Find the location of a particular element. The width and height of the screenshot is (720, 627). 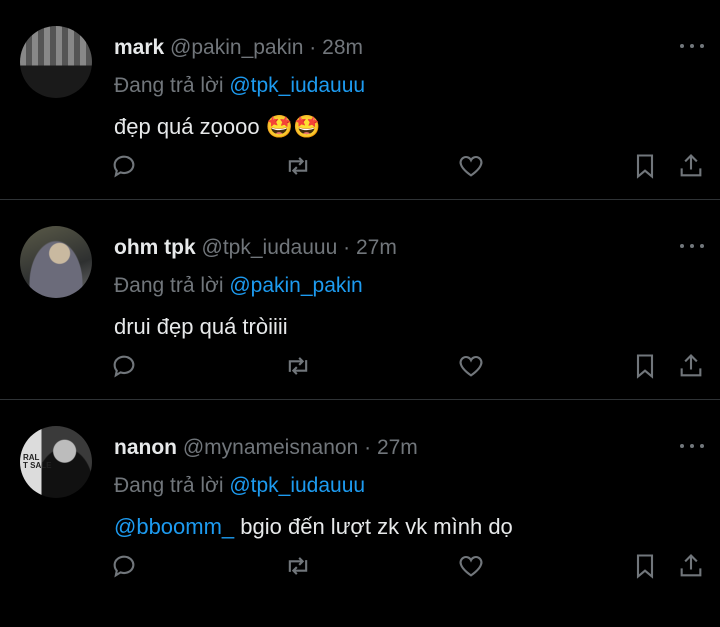

replying-to: Đang trả lời @pakin_pakin is located at coordinates (238, 286).